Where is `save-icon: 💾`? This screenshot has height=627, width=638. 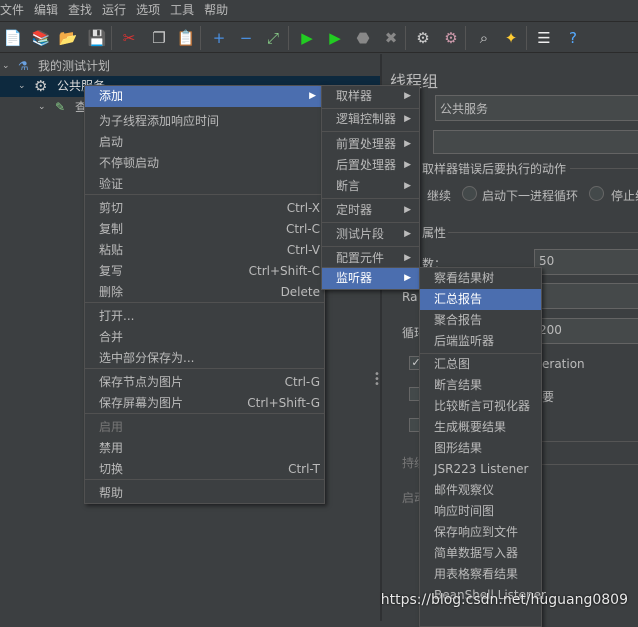
save-icon: 💾 is located at coordinates (97, 38).